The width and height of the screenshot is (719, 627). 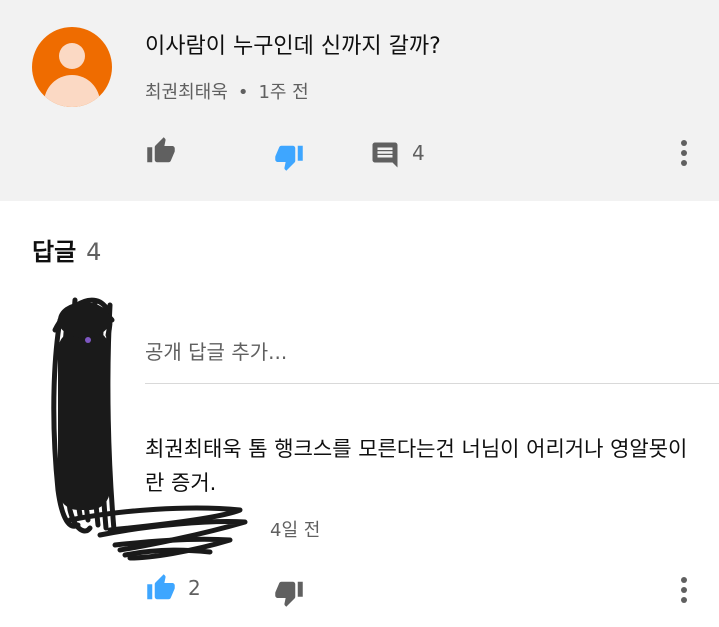 I want to click on reply-comment-icon, so click(x=385, y=155).